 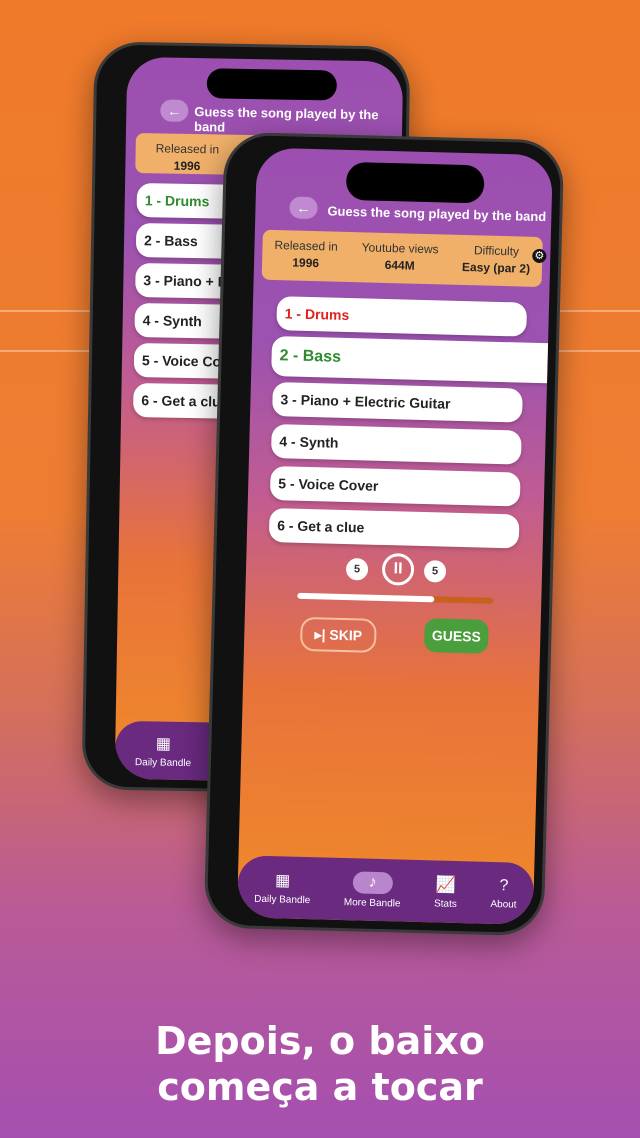 I want to click on caption-line-2: começa a tocar, so click(x=320, y=1087).